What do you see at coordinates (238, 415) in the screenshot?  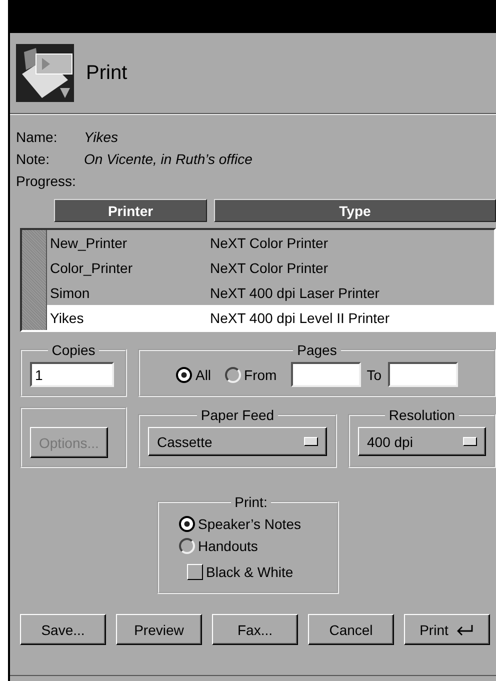 I see `group-title: Paper Feed` at bounding box center [238, 415].